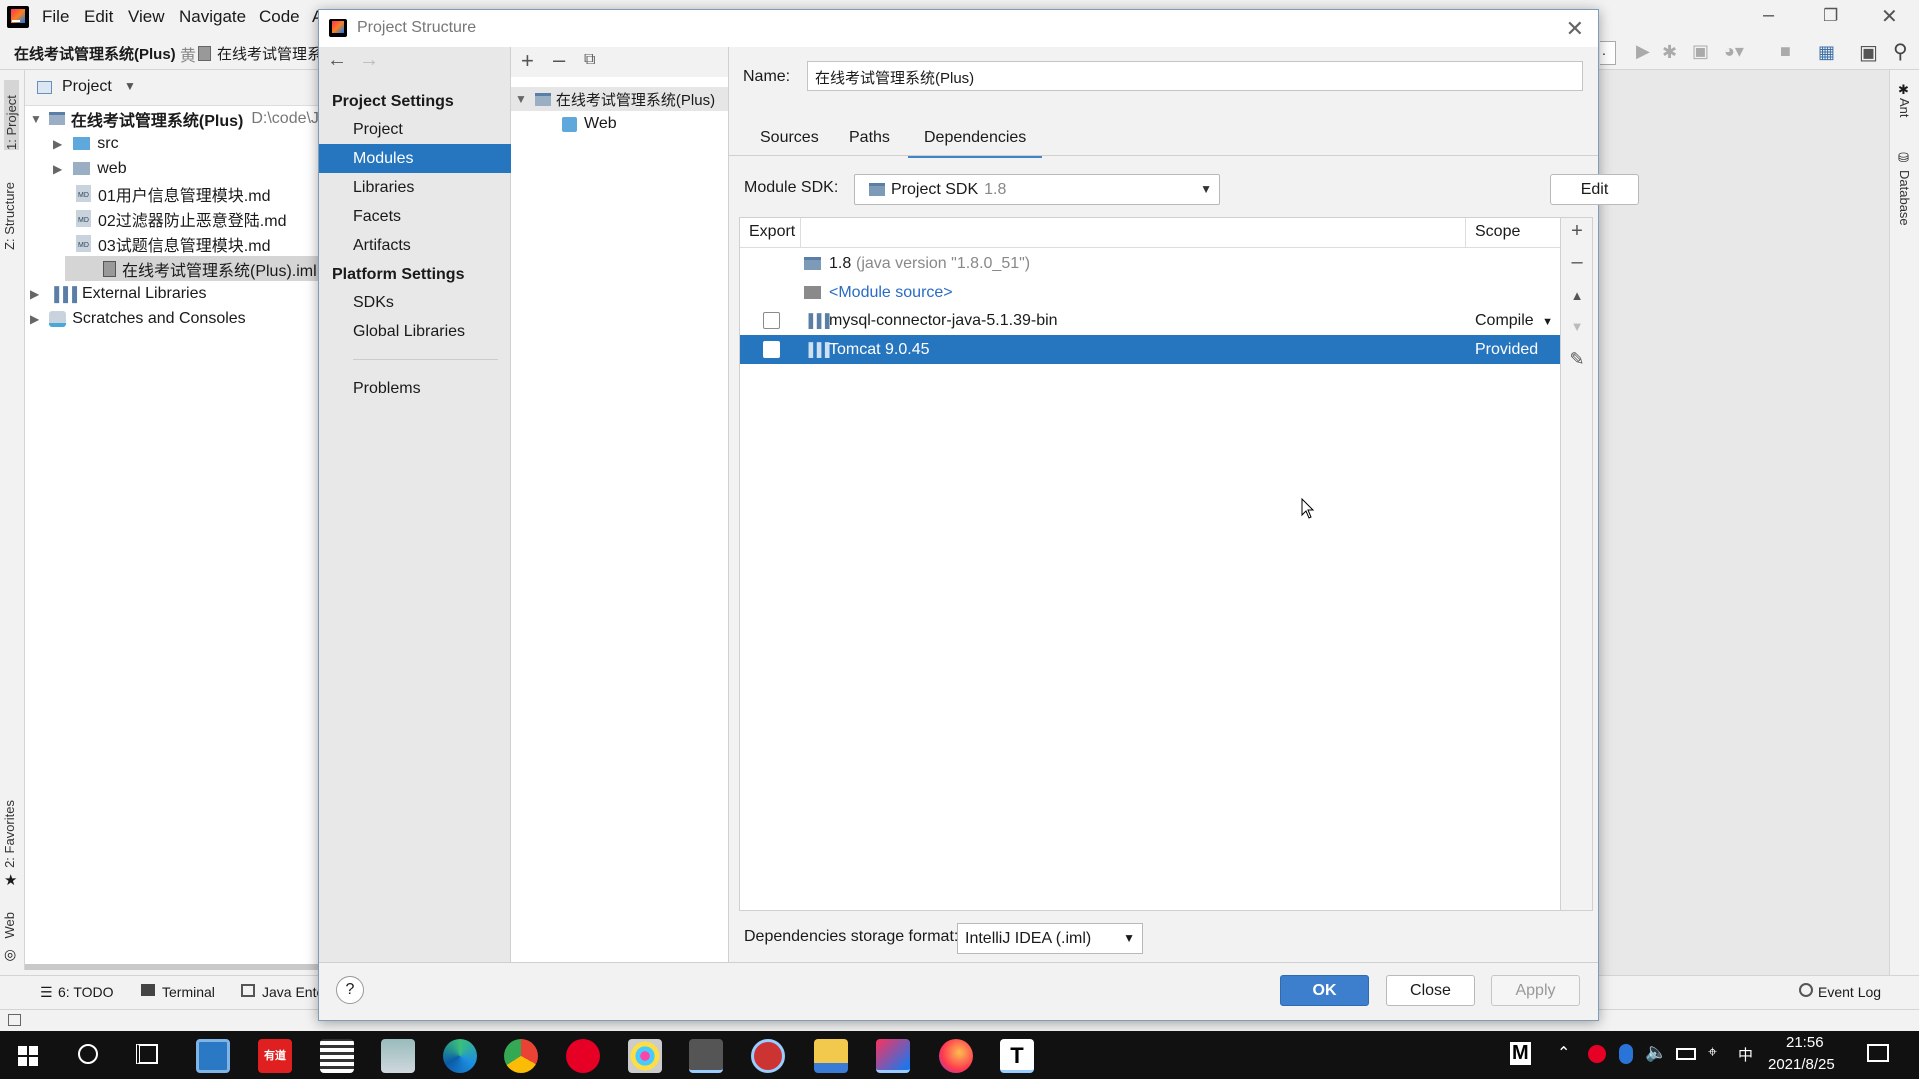  What do you see at coordinates (1563, 1053) in the screenshot?
I see `tray-chevron-icon: ⌃` at bounding box center [1563, 1053].